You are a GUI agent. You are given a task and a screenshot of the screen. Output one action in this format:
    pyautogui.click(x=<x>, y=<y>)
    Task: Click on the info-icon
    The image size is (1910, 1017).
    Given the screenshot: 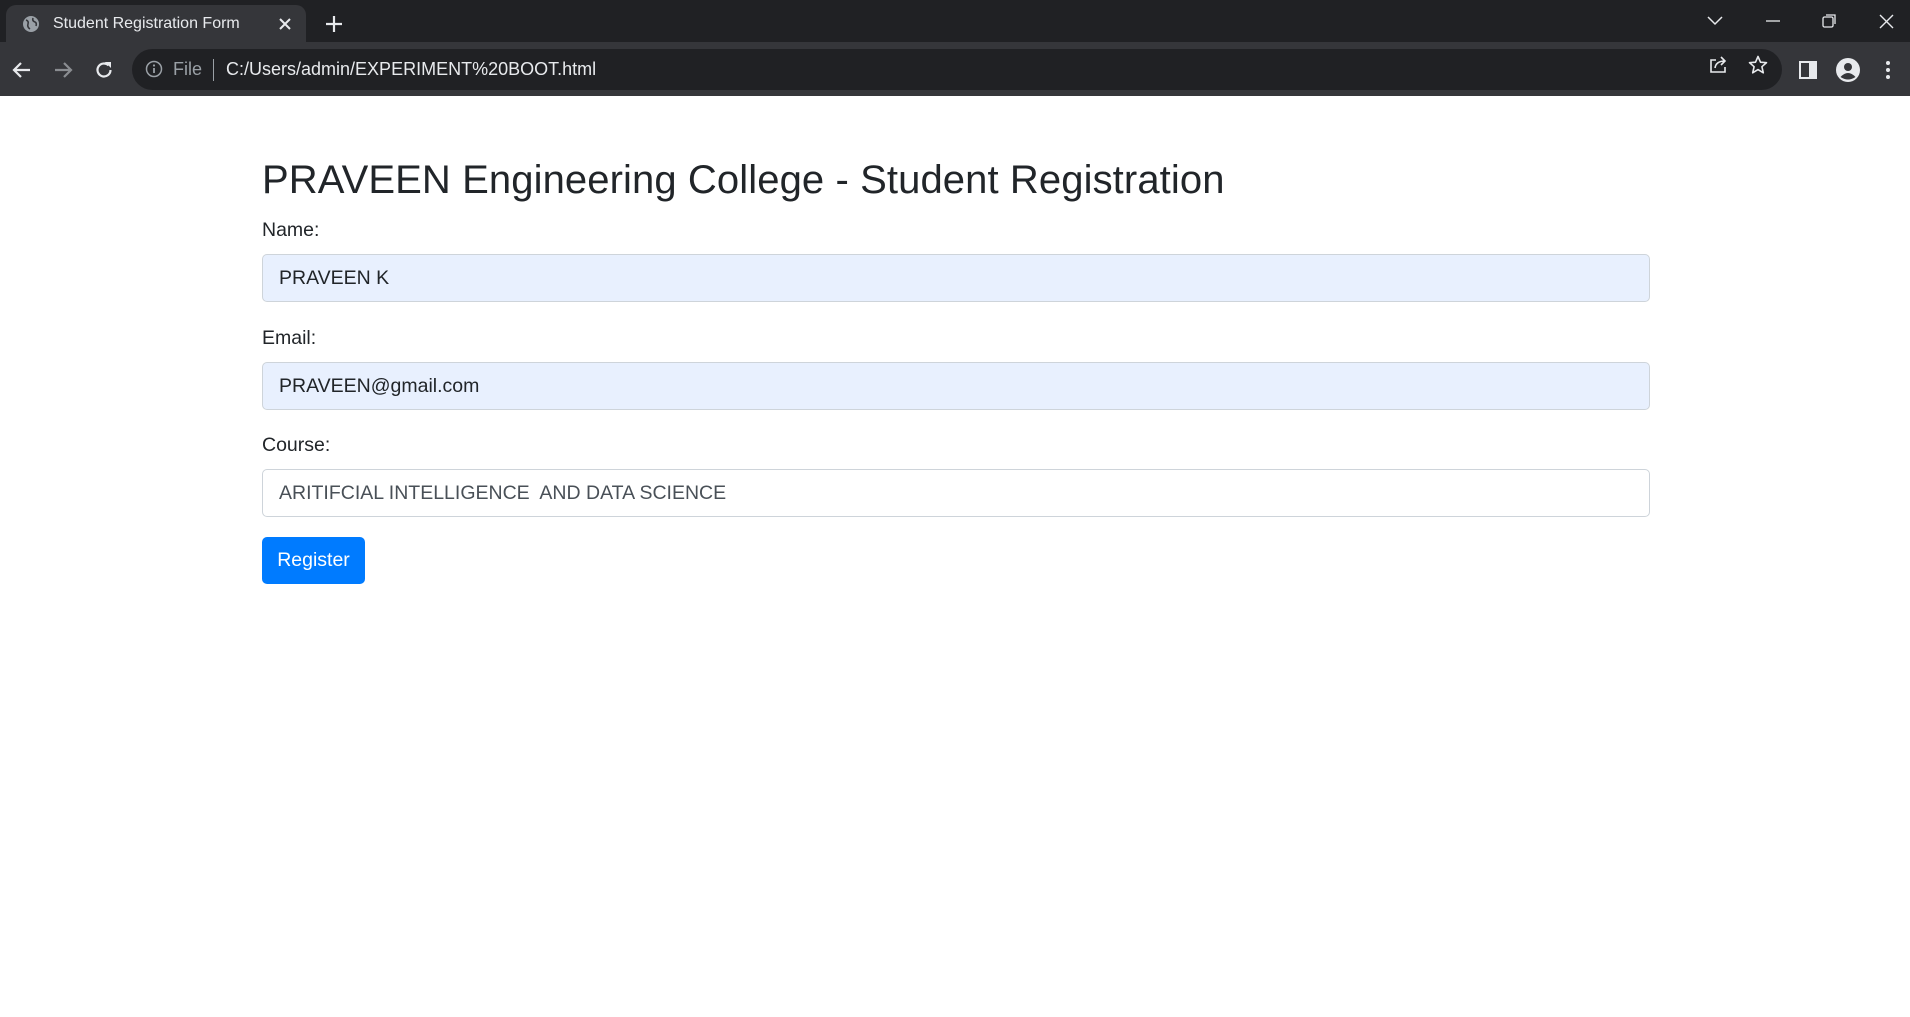 What is the action you would take?
    pyautogui.click(x=155, y=70)
    